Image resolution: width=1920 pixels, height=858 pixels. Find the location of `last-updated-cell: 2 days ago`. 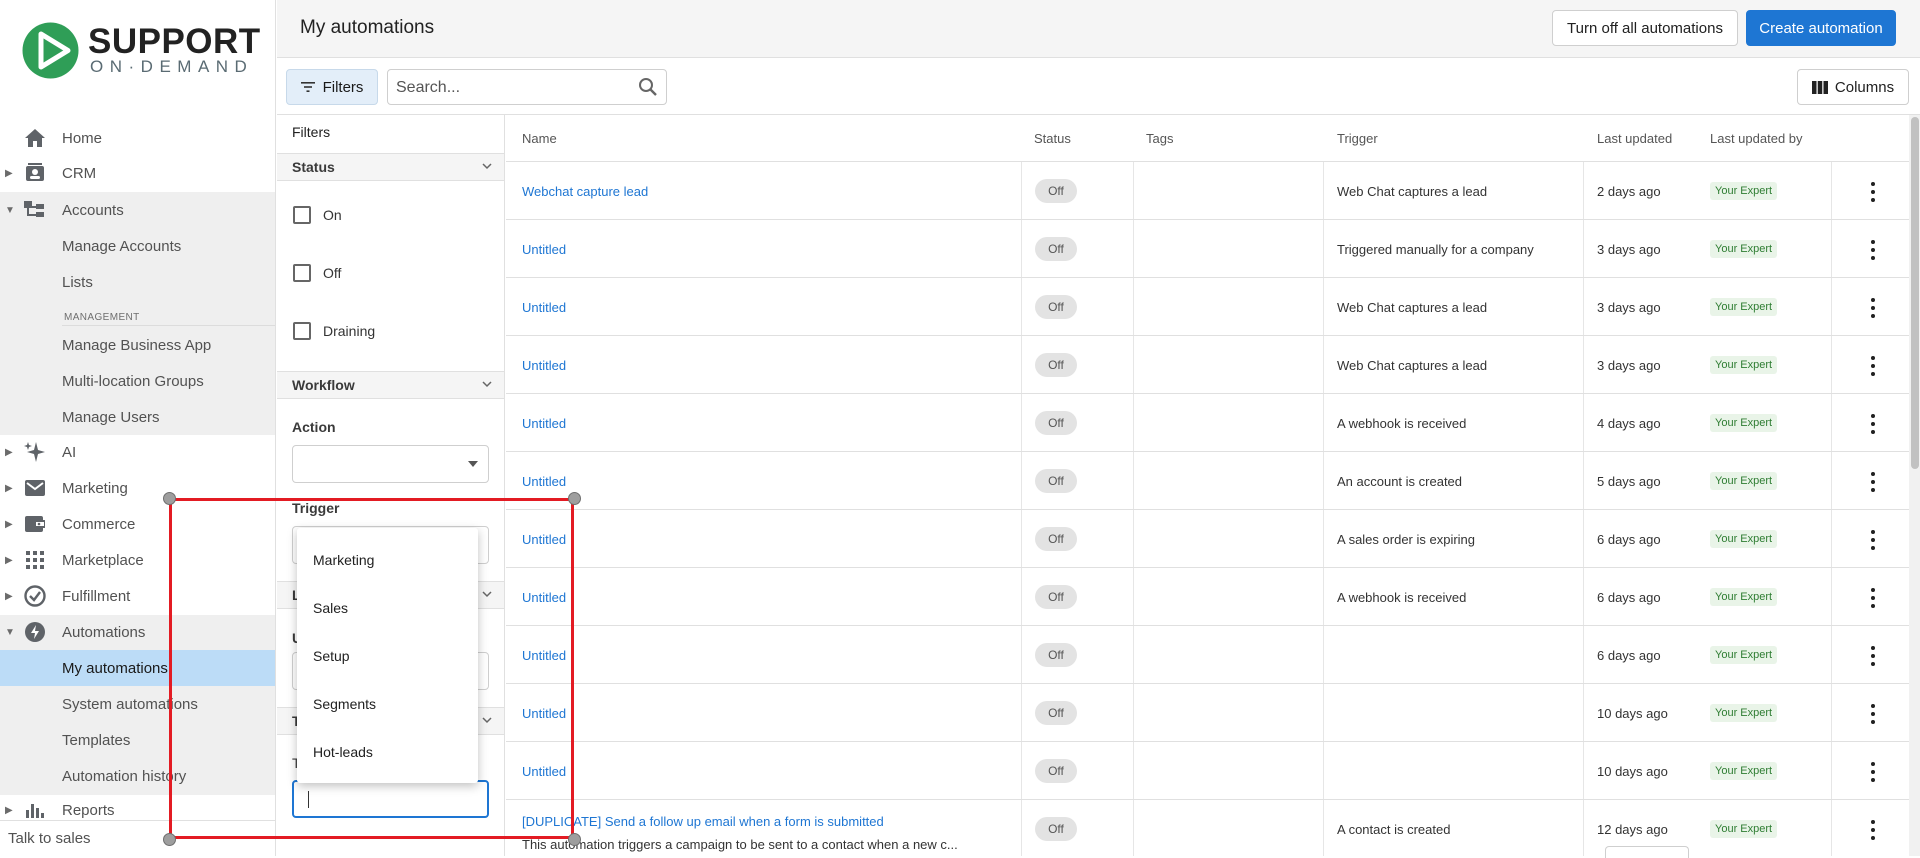

last-updated-cell: 2 days ago is located at coordinates (1629, 191).